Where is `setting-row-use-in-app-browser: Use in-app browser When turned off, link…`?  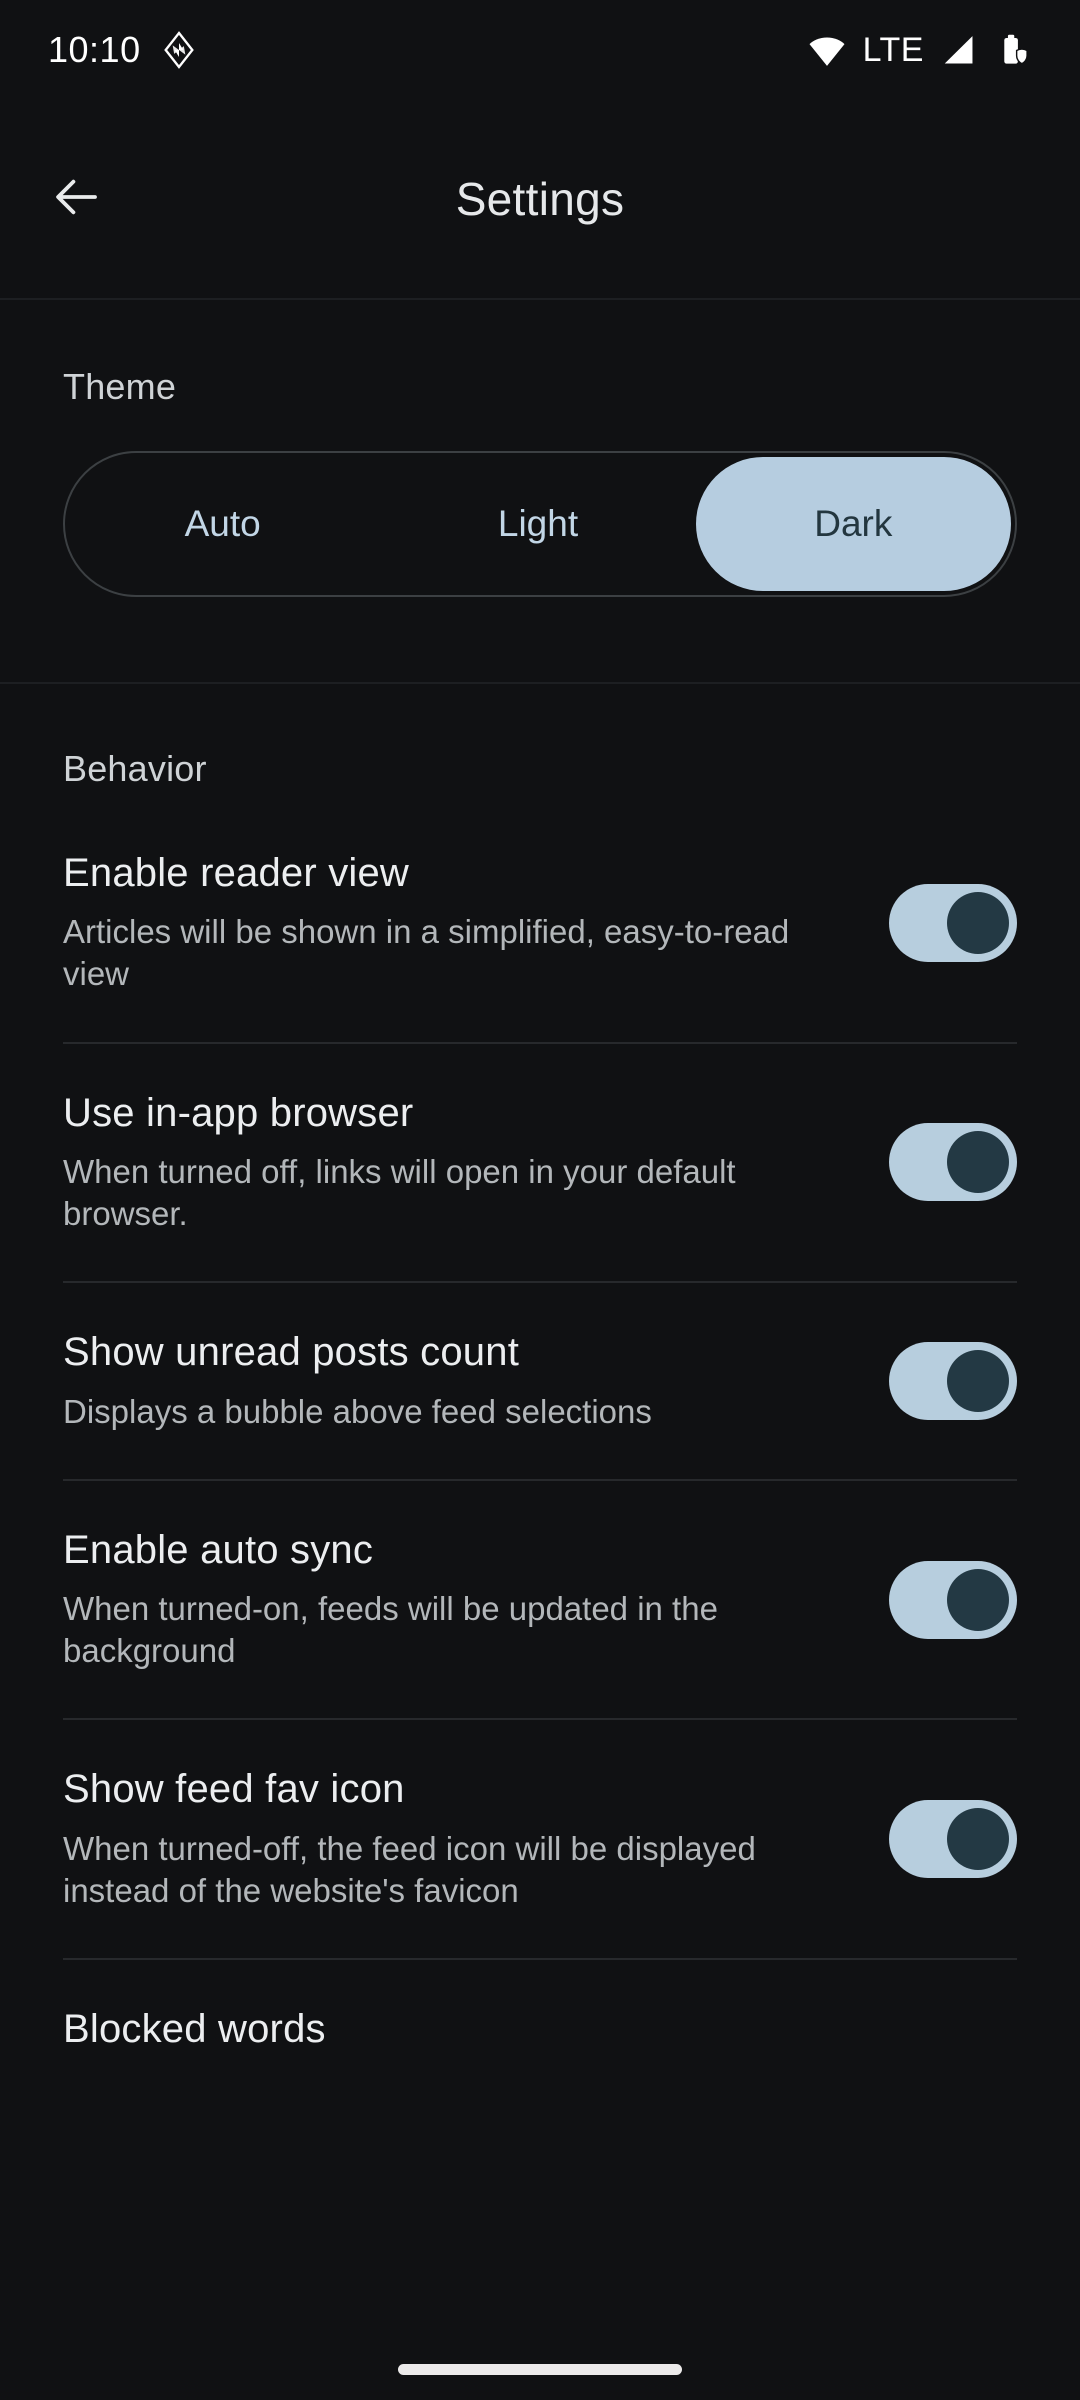
setting-row-use-in-app-browser: Use in-app browser When turned off, link… is located at coordinates (540, 1163).